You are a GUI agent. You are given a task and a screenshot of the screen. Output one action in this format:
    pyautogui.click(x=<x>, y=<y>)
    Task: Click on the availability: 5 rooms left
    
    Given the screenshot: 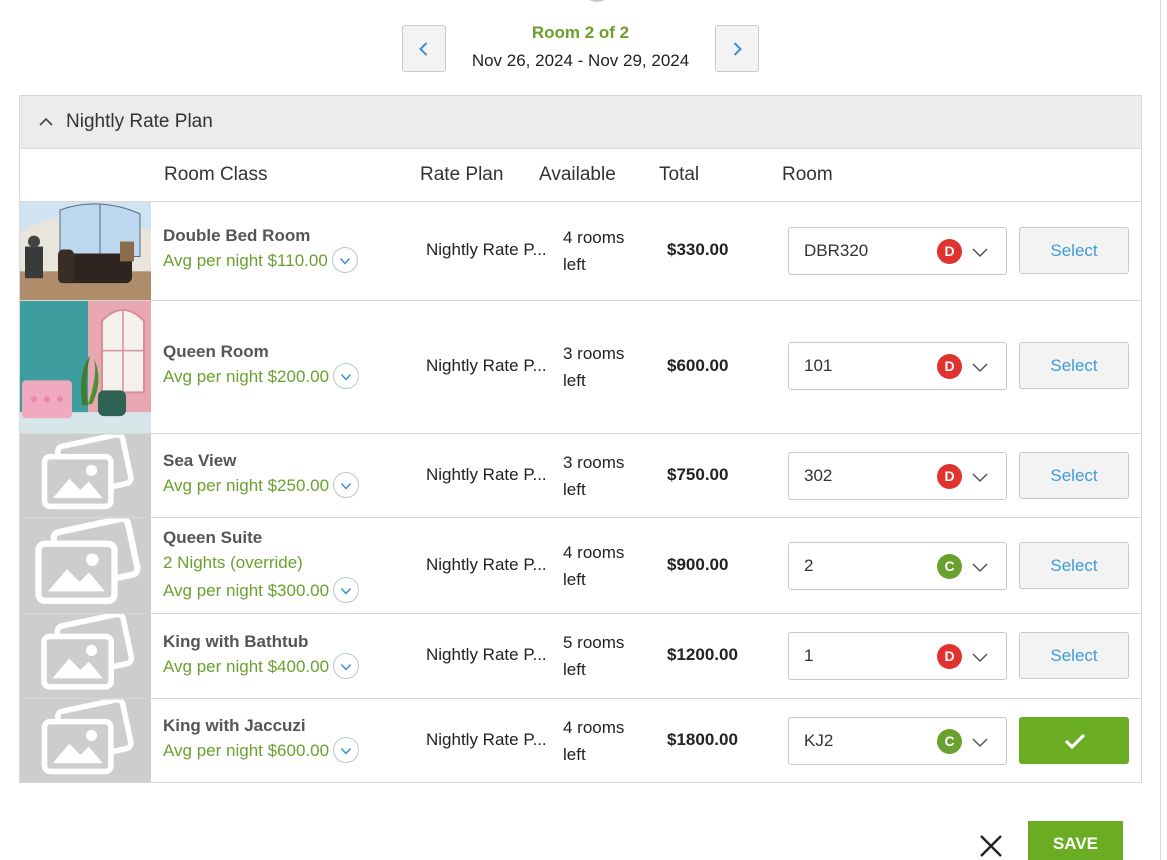 What is the action you would take?
    pyautogui.click(x=594, y=656)
    